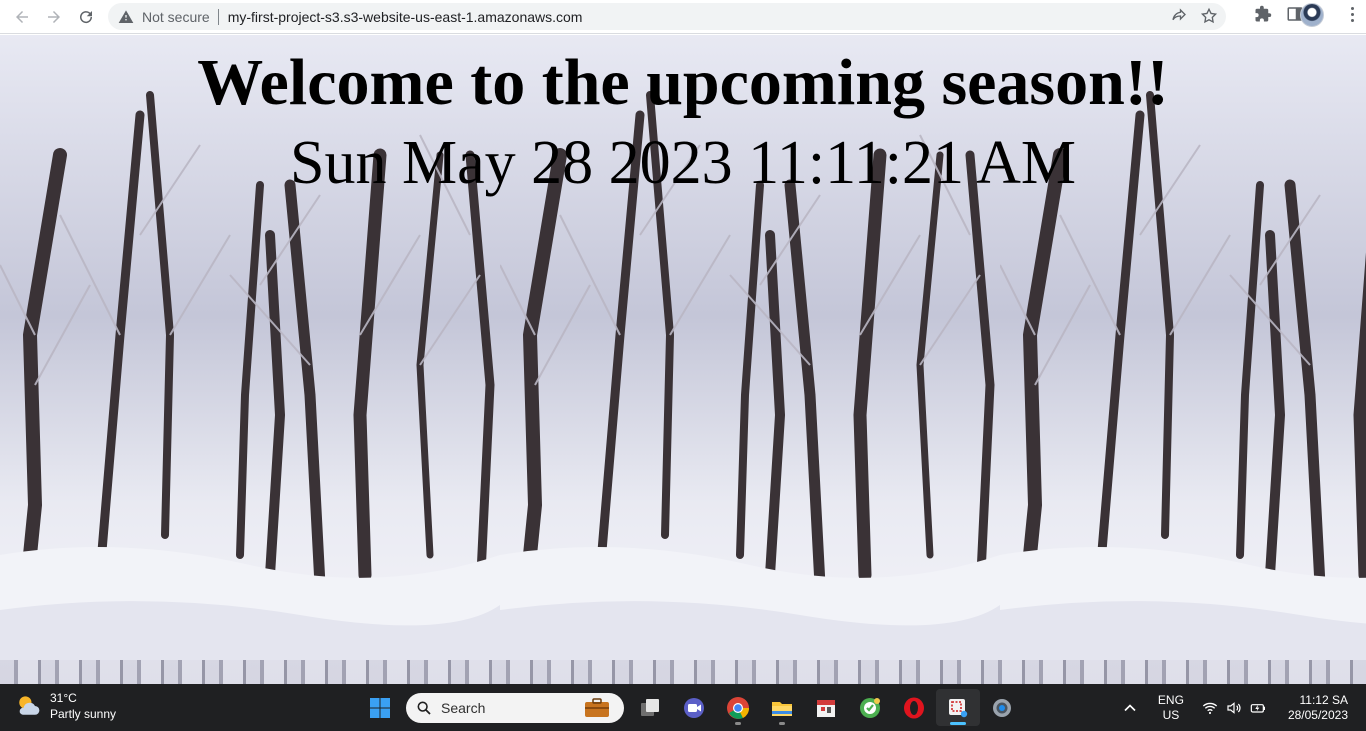  Describe the element at coordinates (683, 672) in the screenshot. I see `background-tile-strip` at that location.